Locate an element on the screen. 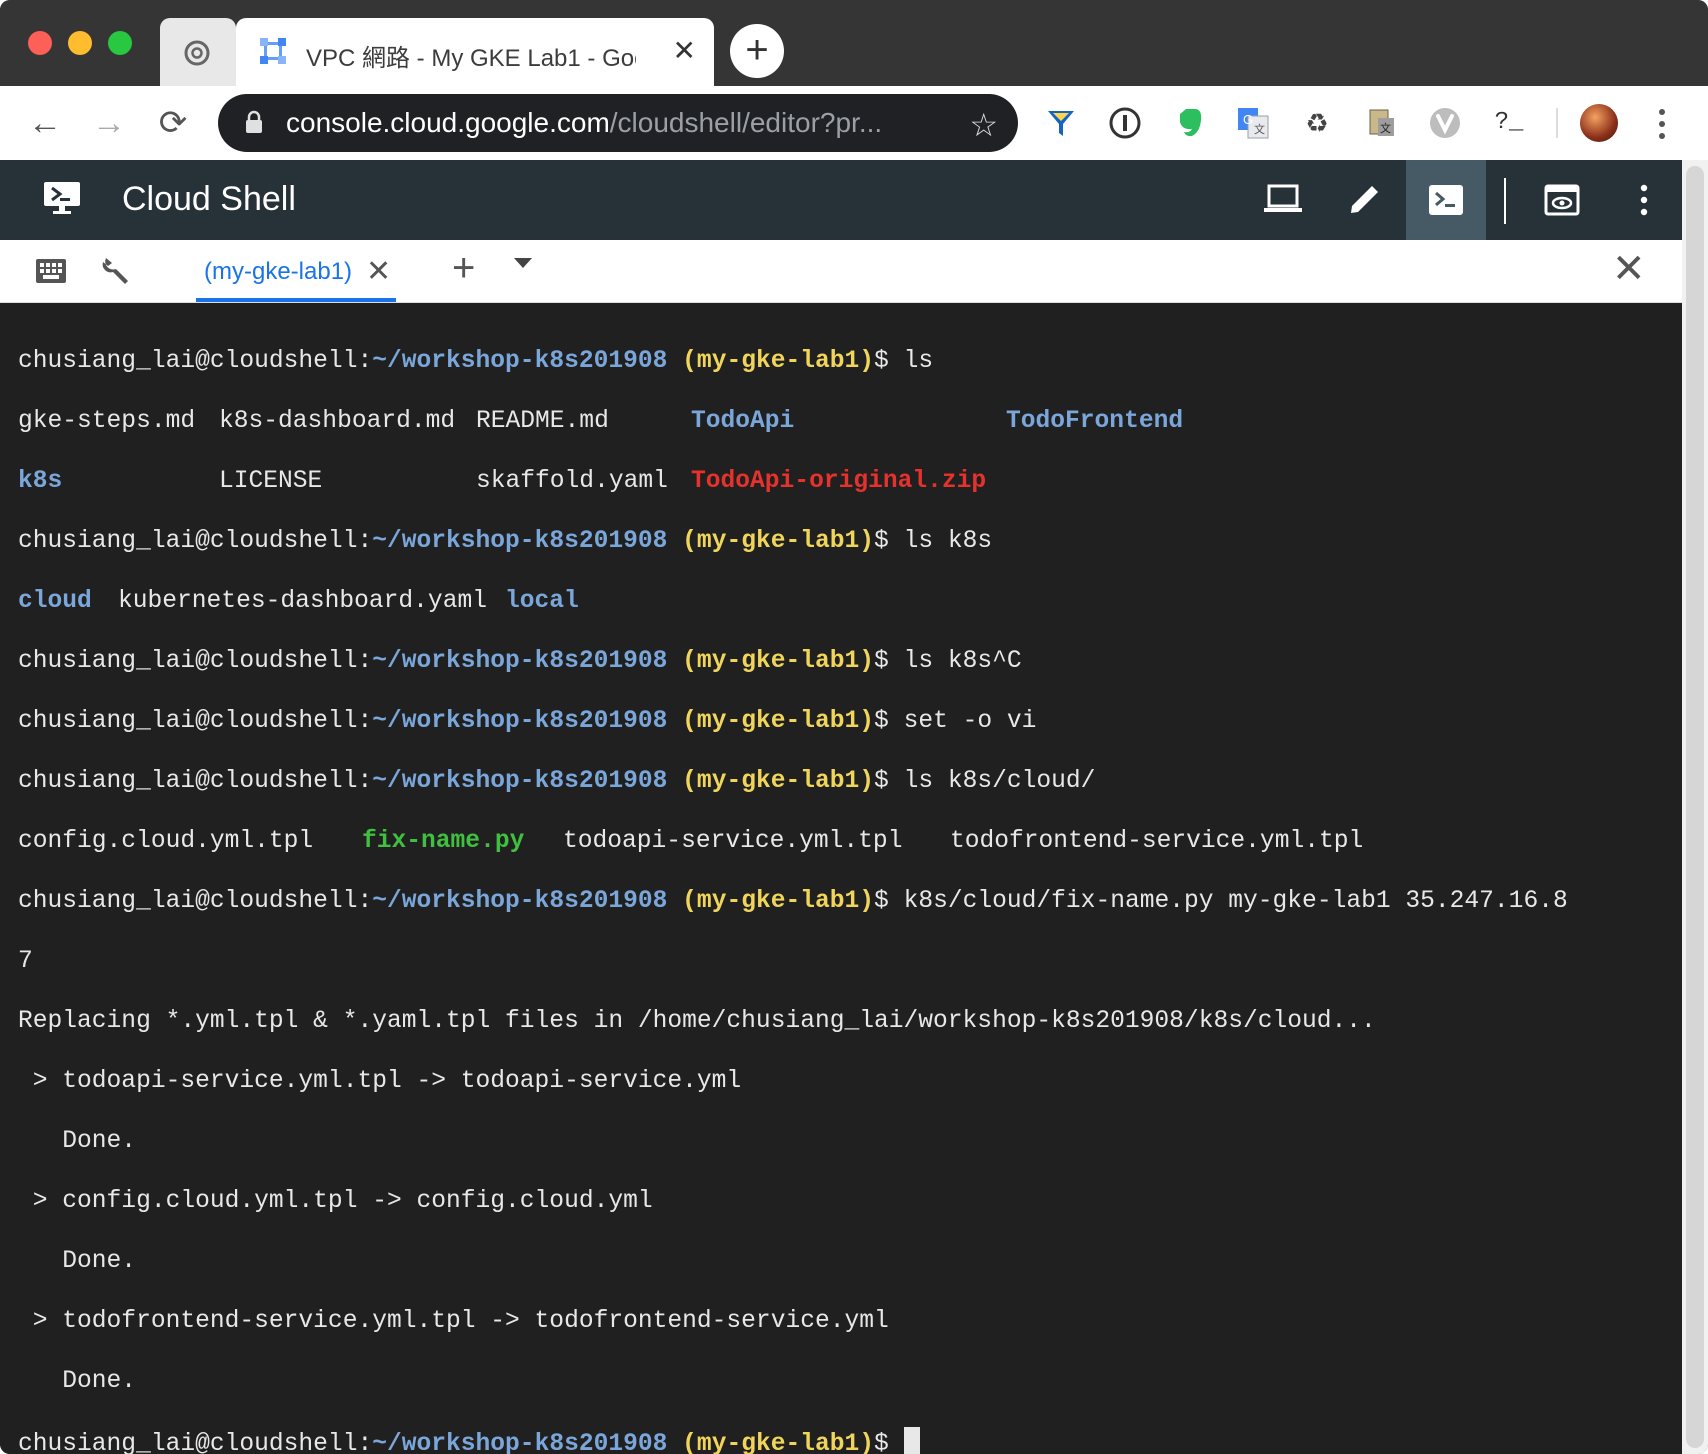 This screenshot has height=1454, width=1708. browser-menu-icon is located at coordinates (1662, 124).